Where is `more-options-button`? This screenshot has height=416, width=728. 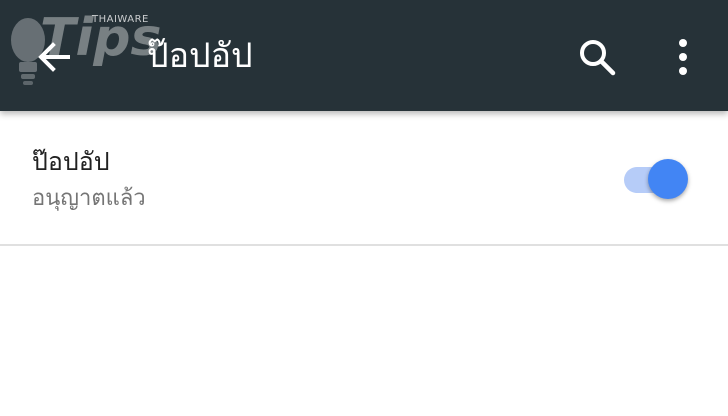
more-options-button is located at coordinates (683, 57).